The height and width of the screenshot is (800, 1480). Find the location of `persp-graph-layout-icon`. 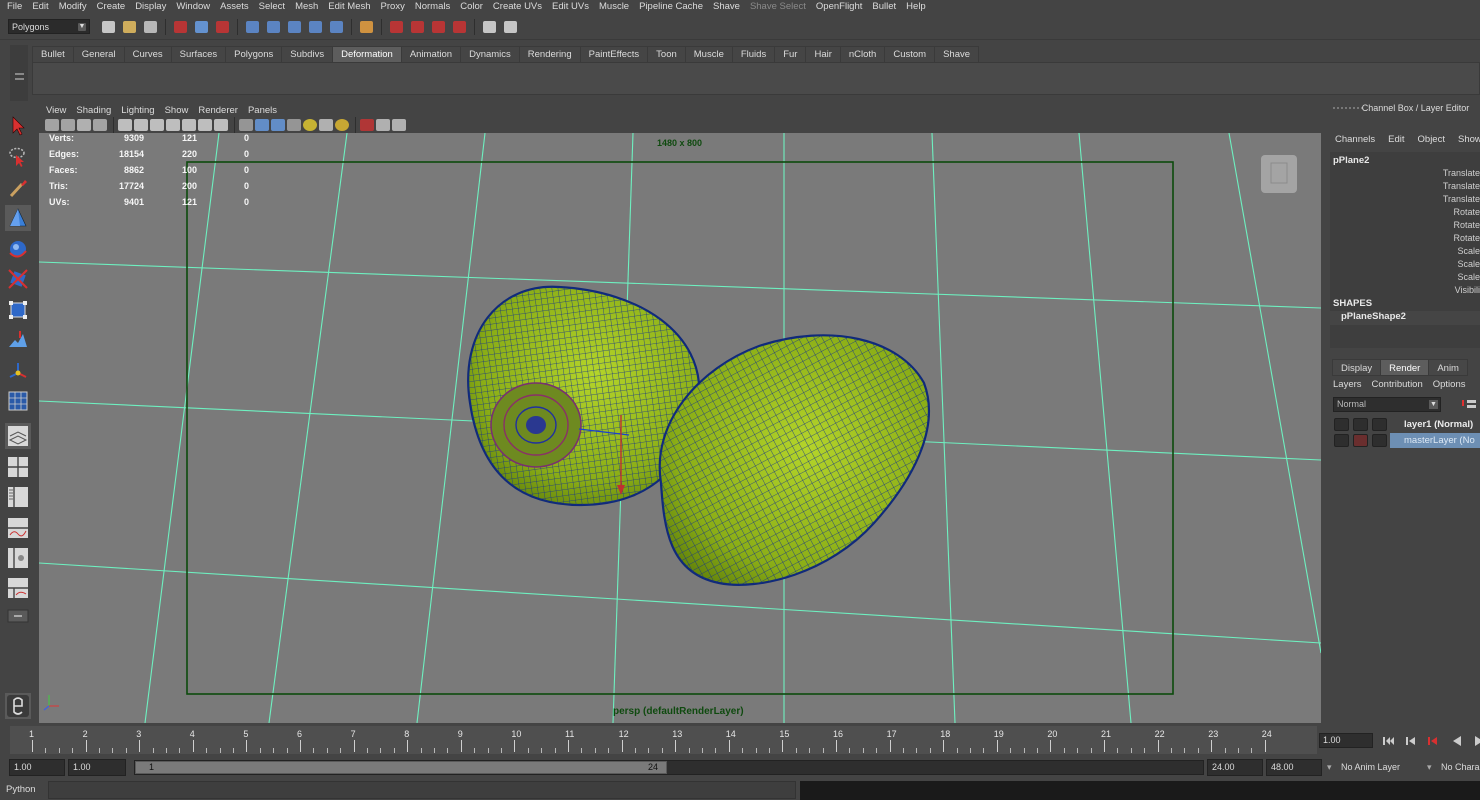

persp-graph-layout-icon is located at coordinates (18, 528).